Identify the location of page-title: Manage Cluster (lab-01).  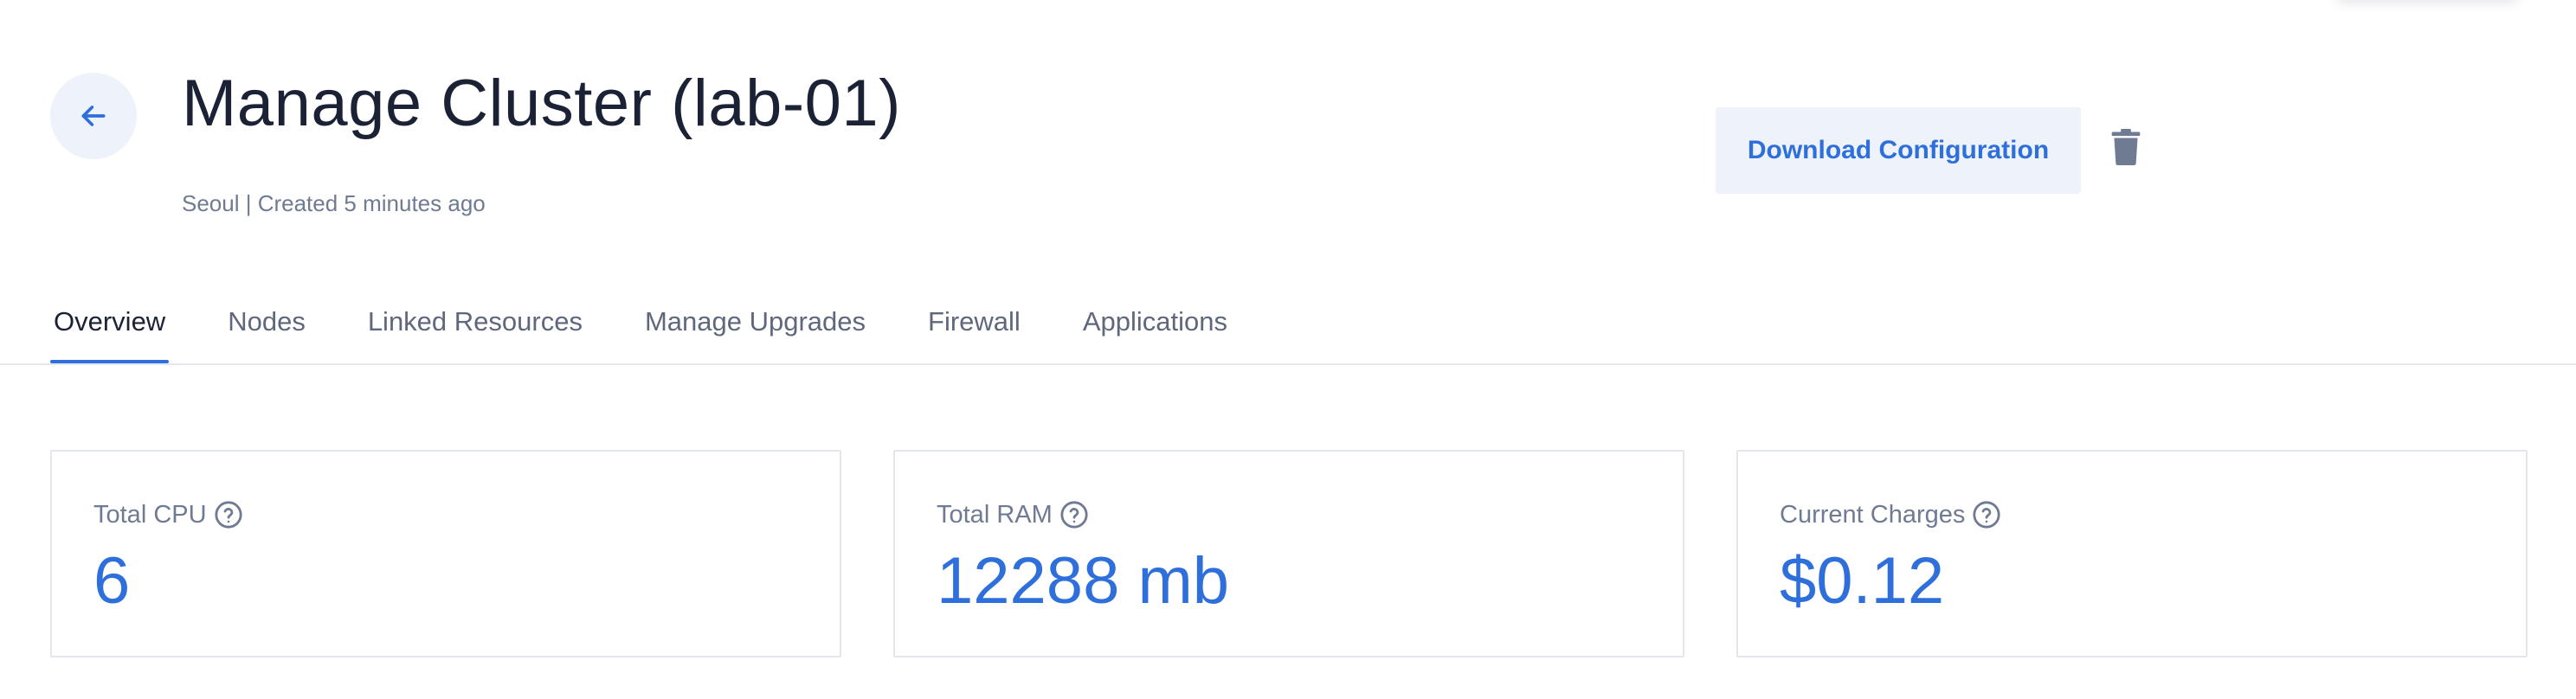
(541, 103).